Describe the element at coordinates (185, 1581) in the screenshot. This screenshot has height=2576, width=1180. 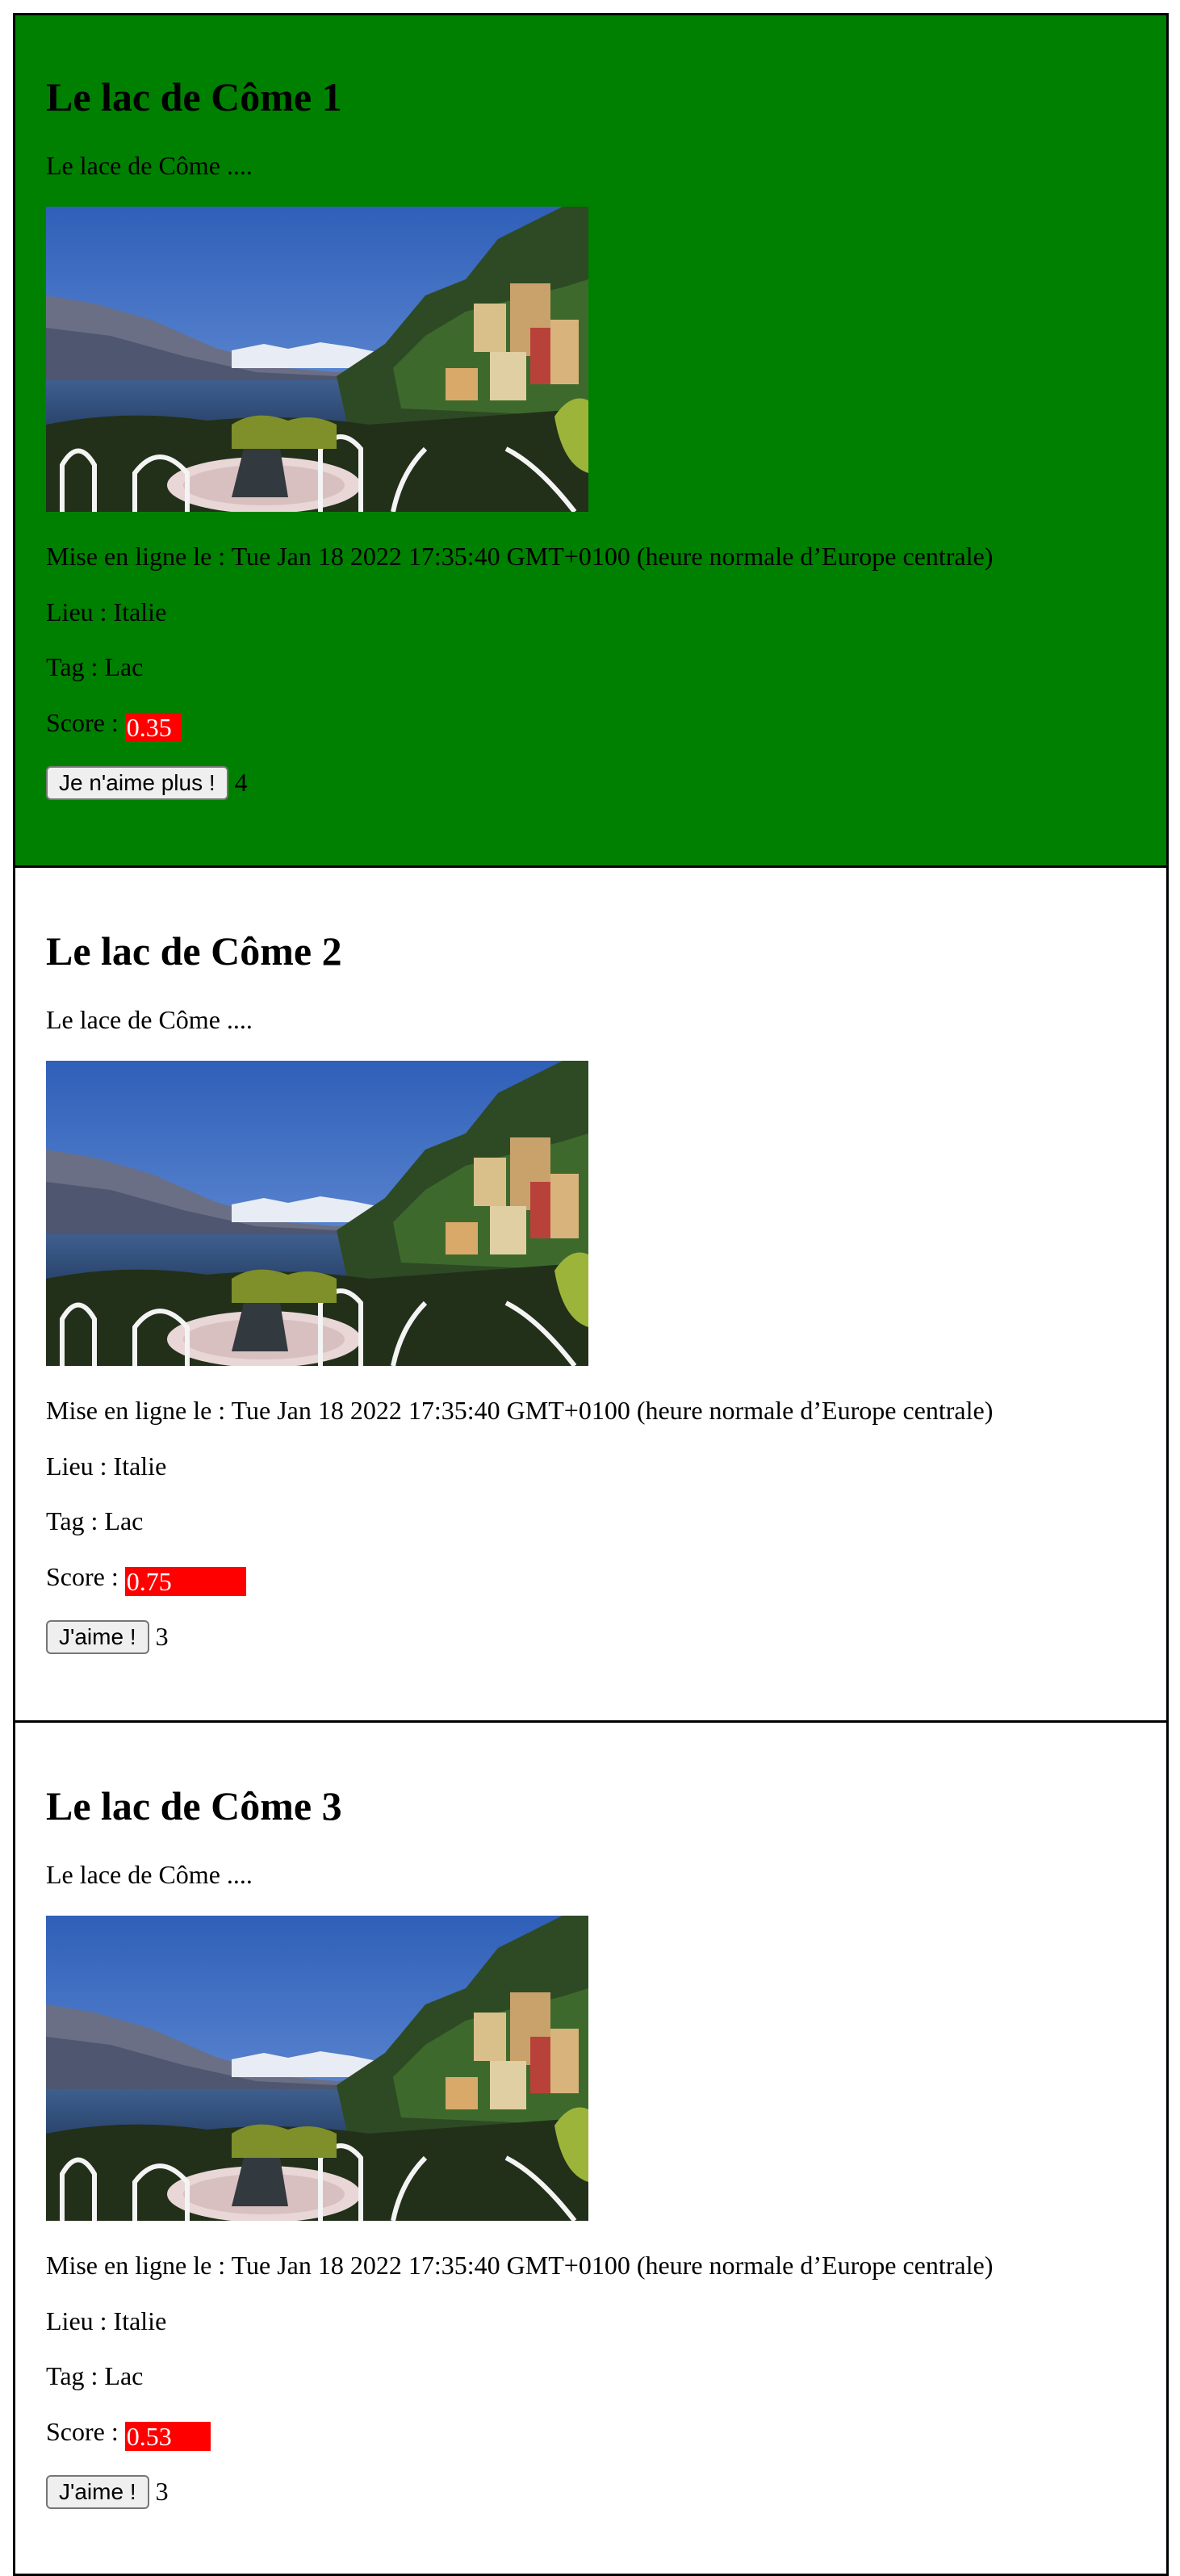
I see `score-bar: 0.75` at that location.